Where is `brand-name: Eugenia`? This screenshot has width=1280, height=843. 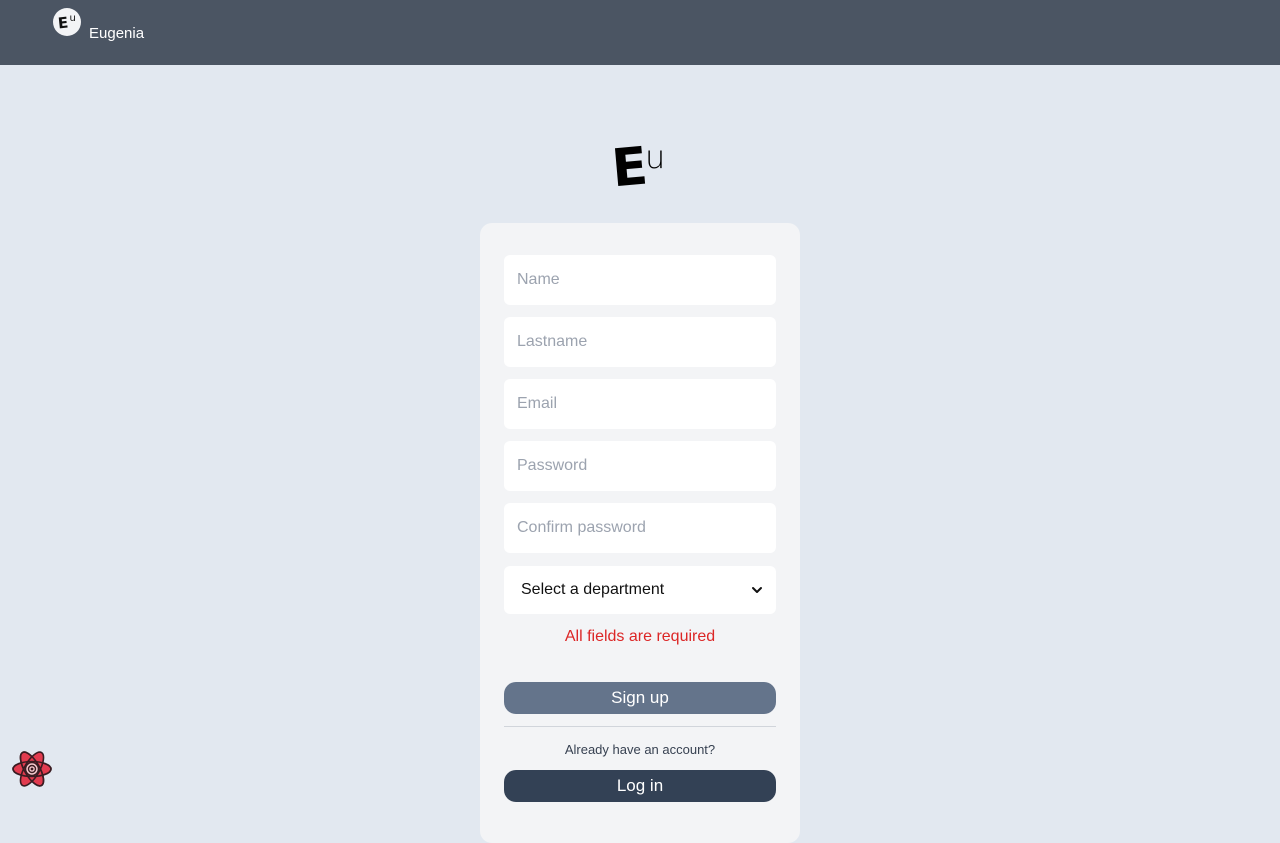
brand-name: Eugenia is located at coordinates (117, 33).